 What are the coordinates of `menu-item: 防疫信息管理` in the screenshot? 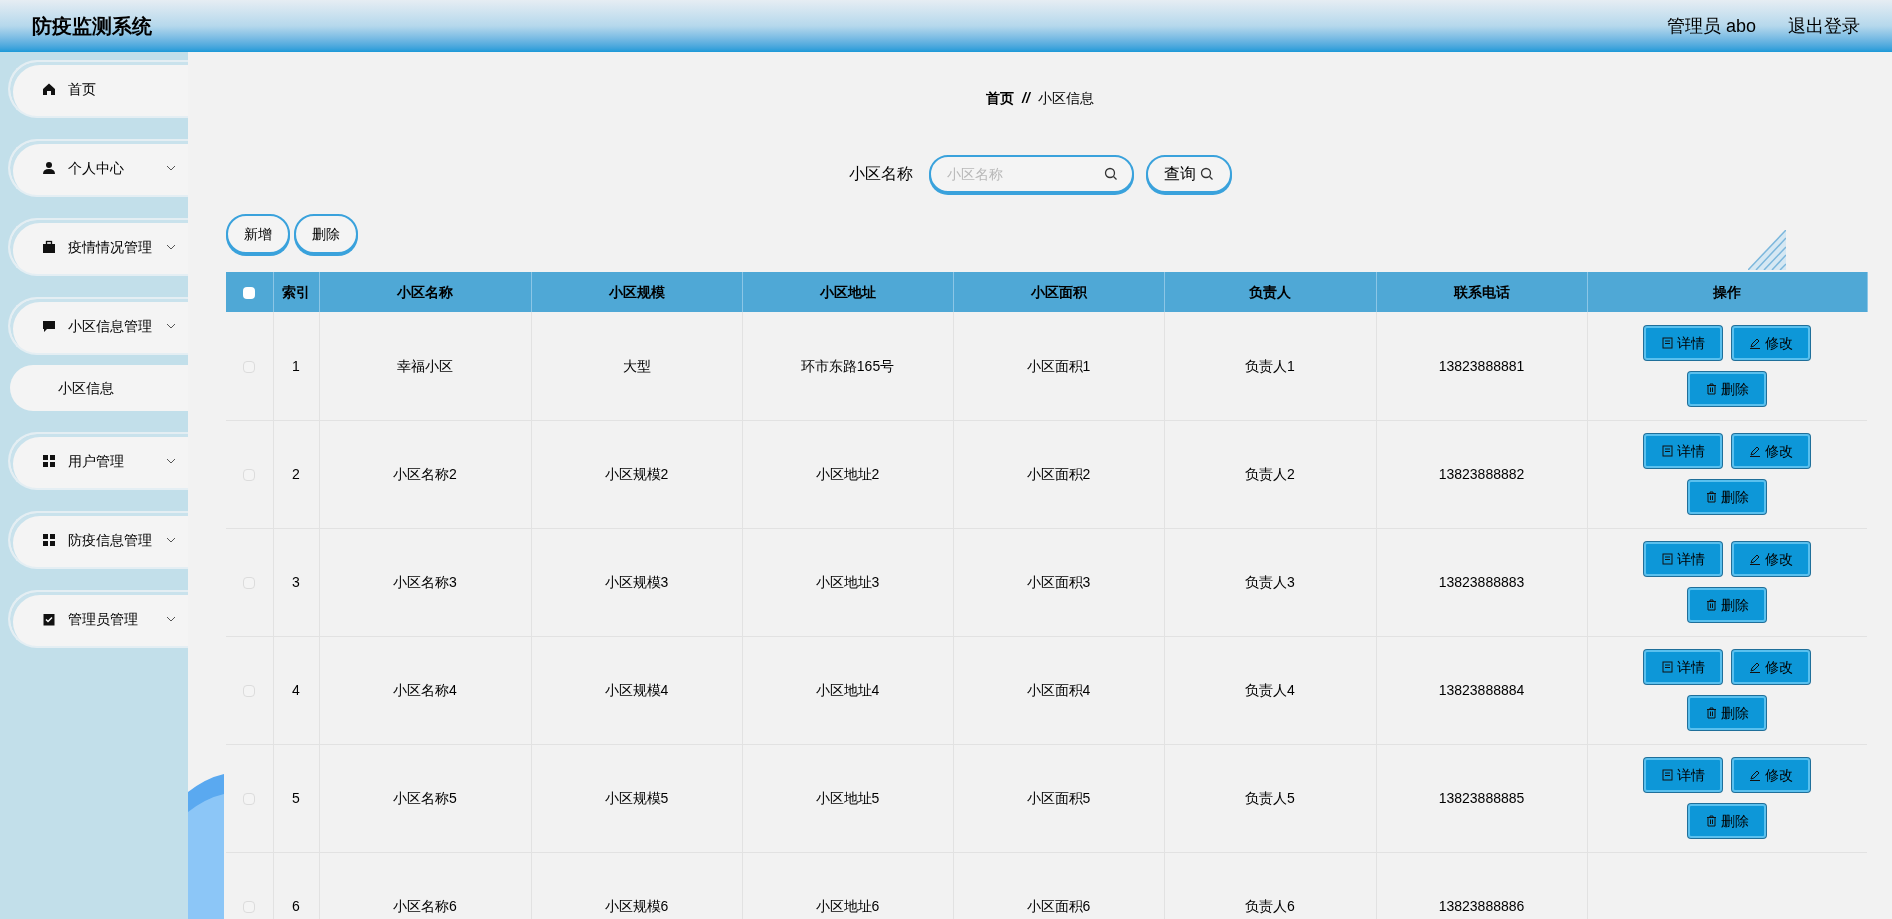 It's located at (98, 540).